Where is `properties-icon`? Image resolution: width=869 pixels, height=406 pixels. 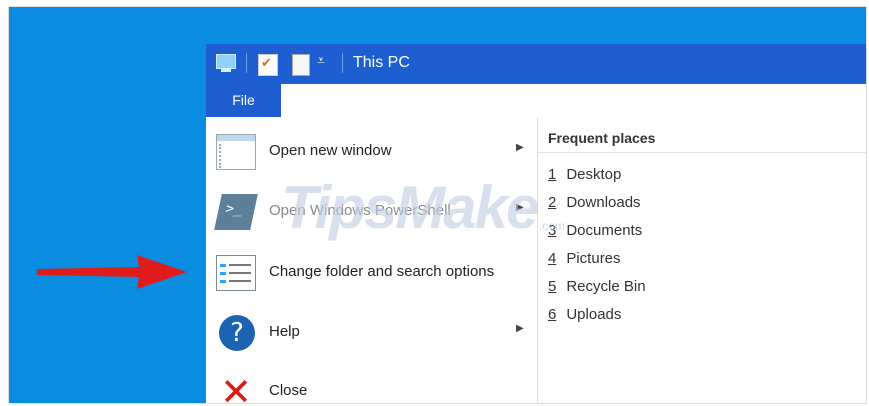 properties-icon is located at coordinates (268, 65).